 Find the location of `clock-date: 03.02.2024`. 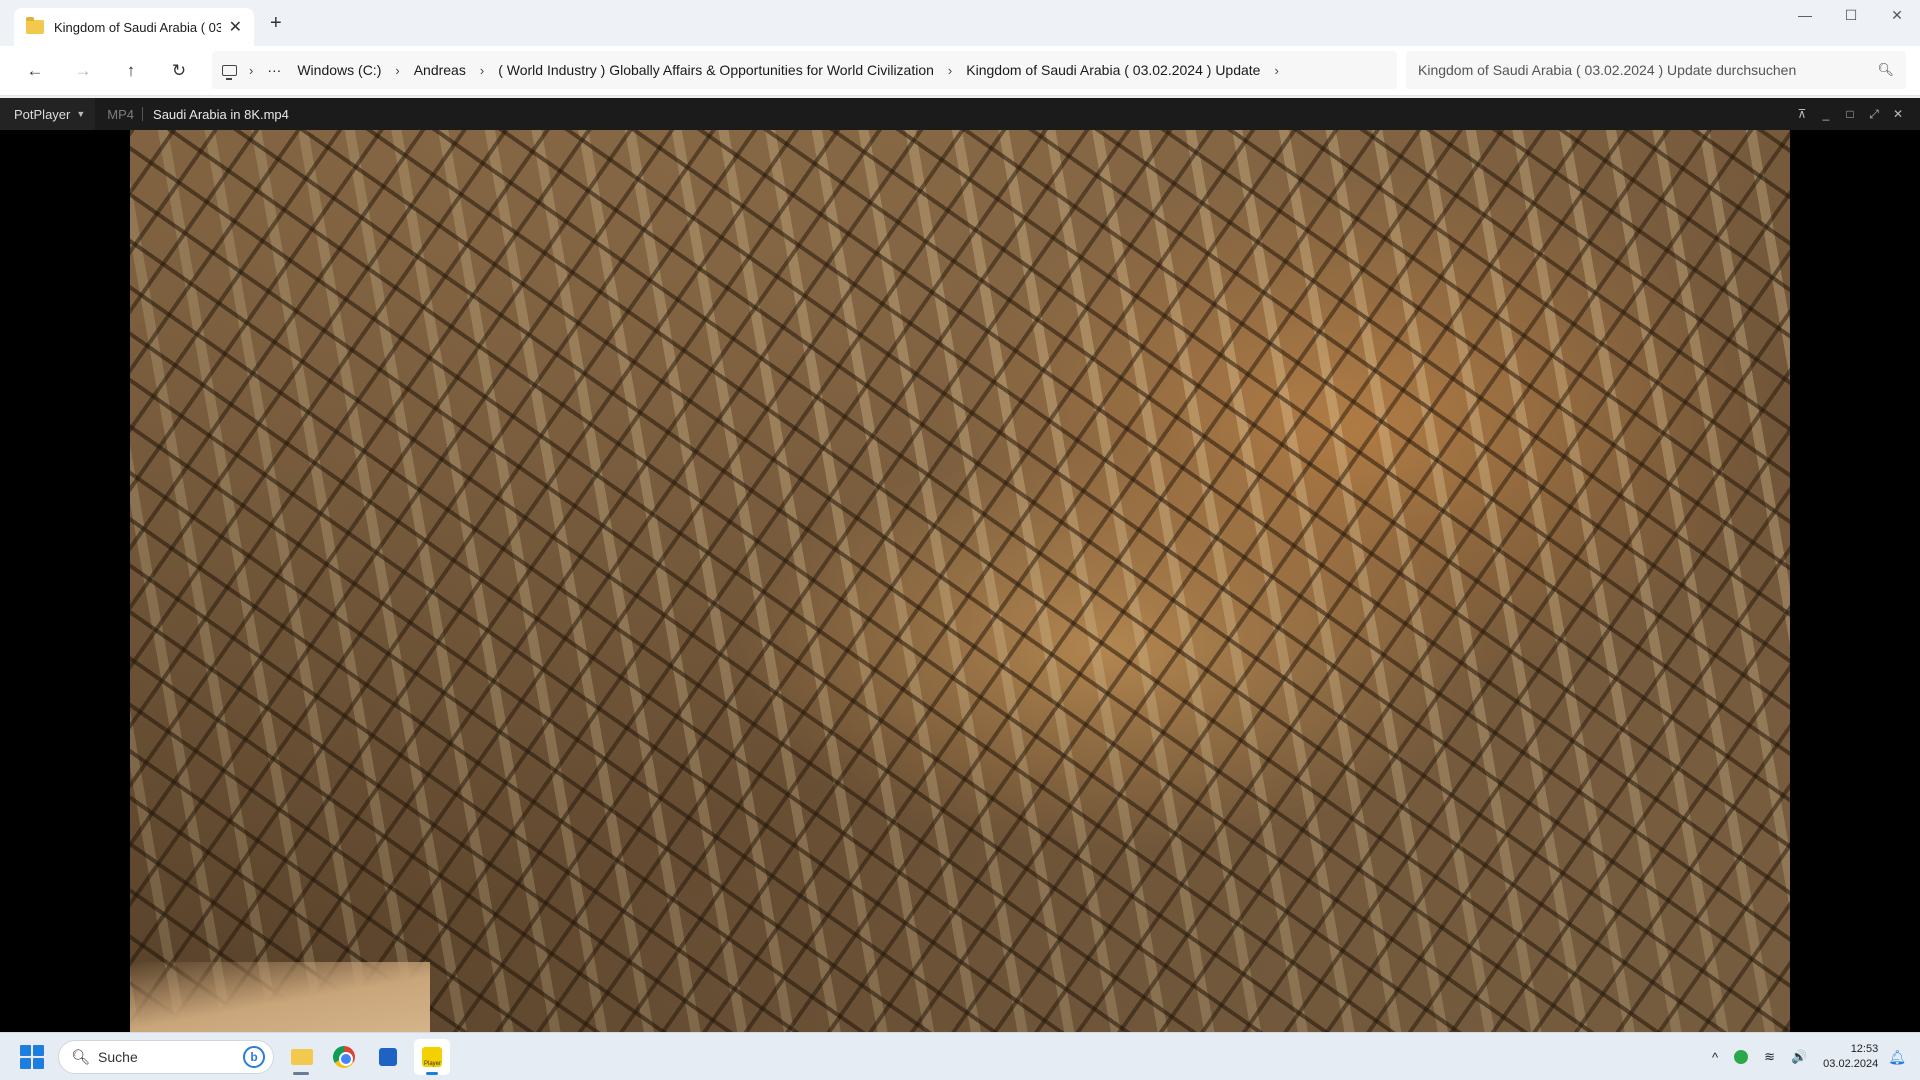

clock-date: 03.02.2024 is located at coordinates (1851, 1064).